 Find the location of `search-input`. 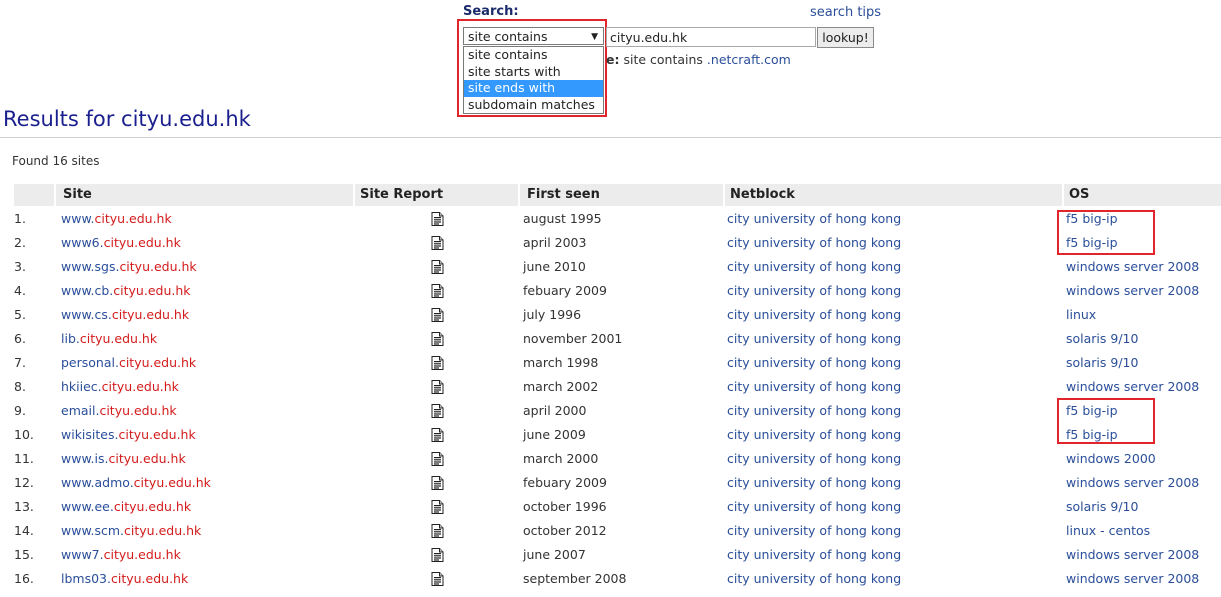

search-input is located at coordinates (711, 37).